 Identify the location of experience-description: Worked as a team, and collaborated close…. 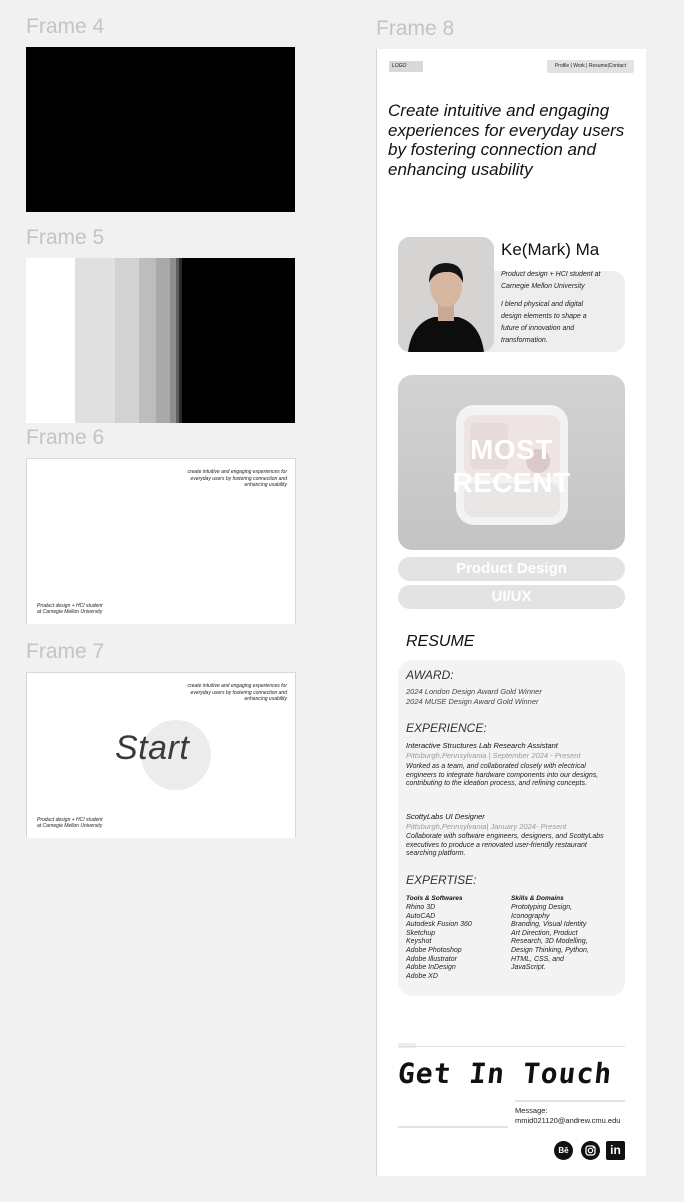
(502, 775).